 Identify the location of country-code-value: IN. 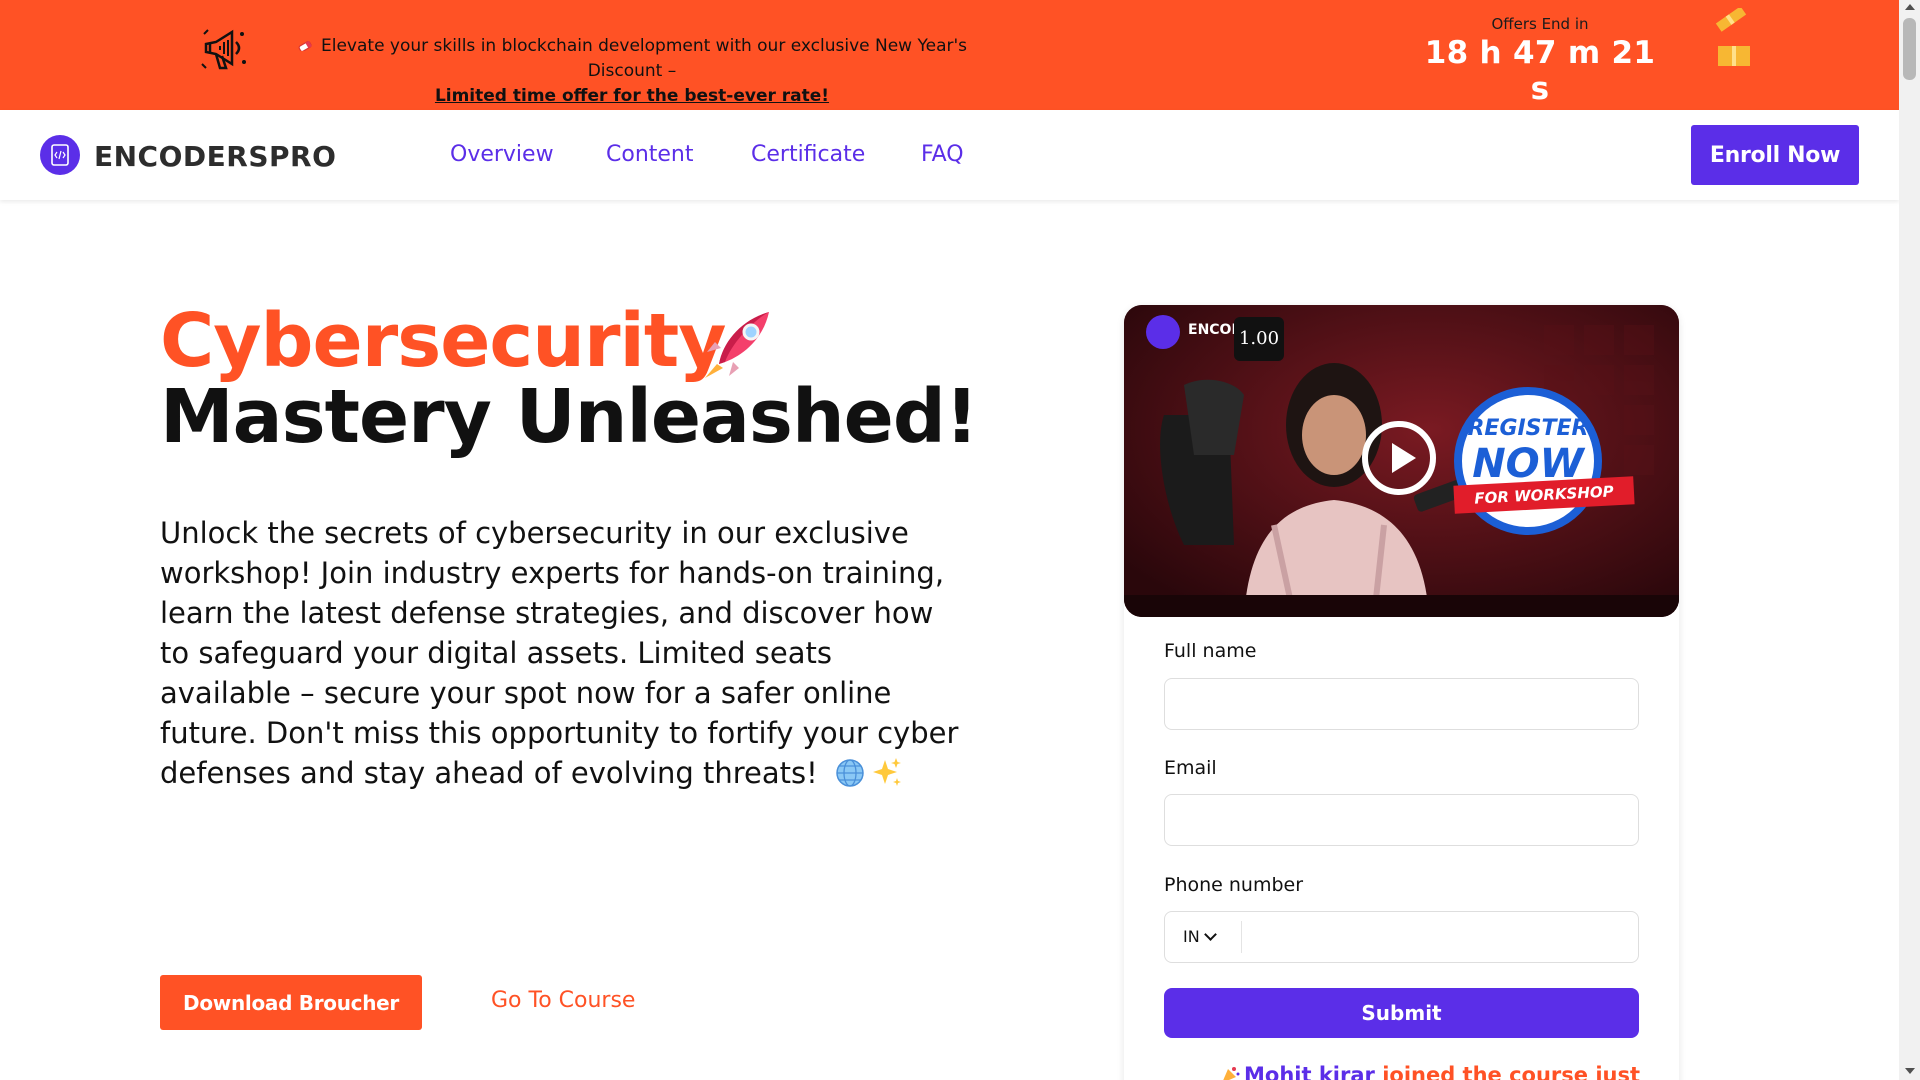
(1191, 936).